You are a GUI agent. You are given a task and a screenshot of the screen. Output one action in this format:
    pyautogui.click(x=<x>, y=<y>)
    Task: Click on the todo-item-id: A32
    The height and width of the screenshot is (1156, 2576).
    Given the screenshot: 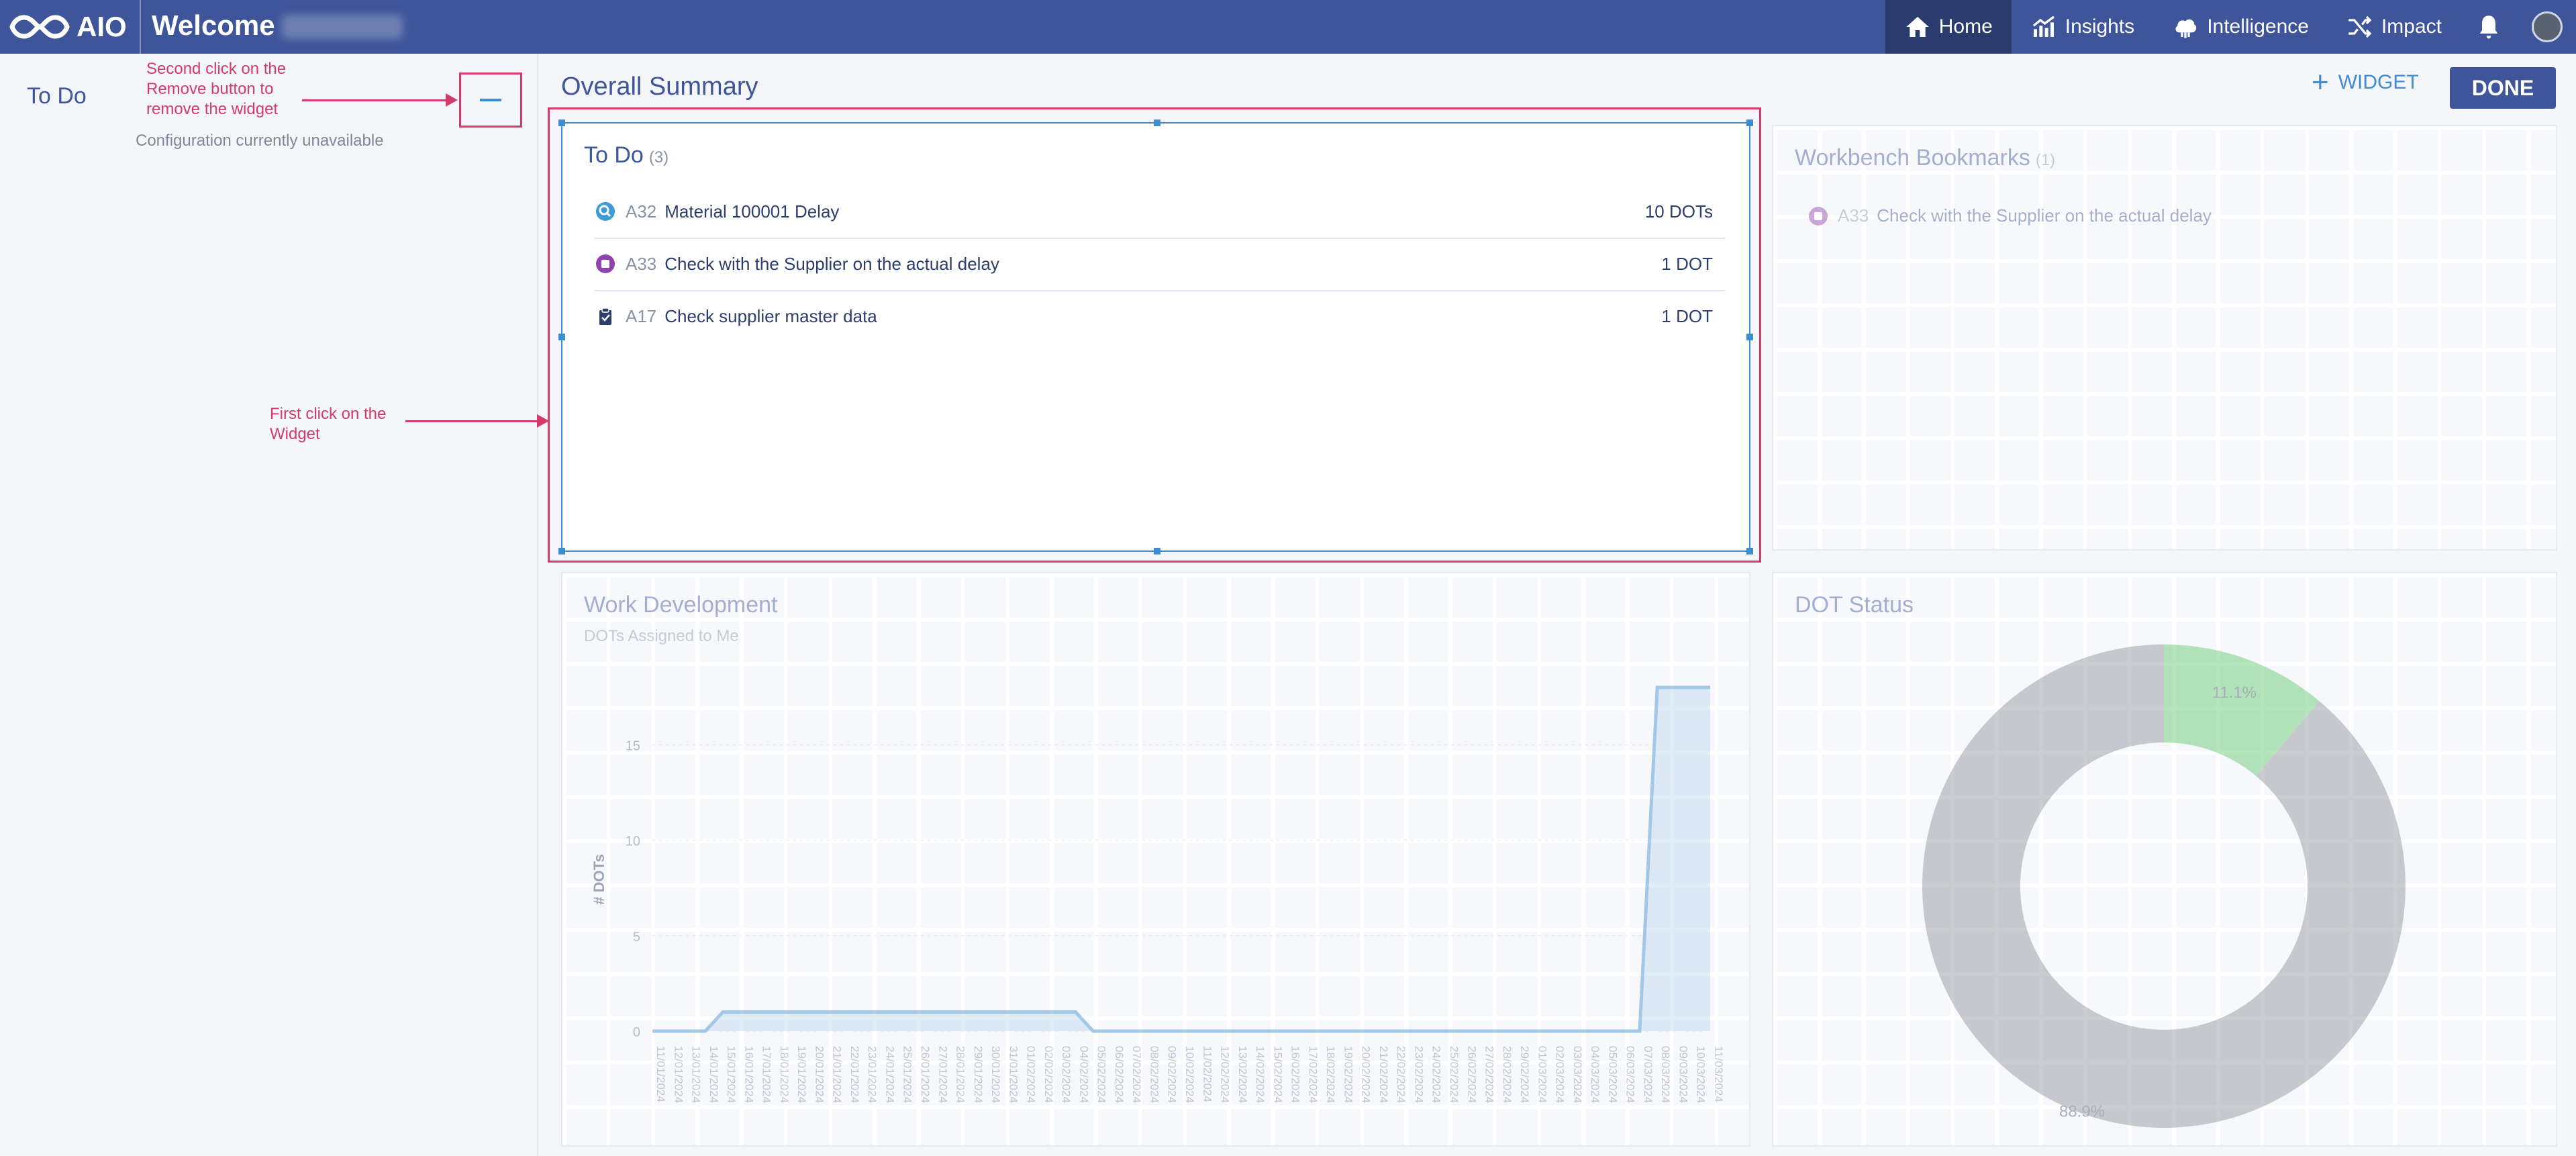 What is the action you would take?
    pyautogui.click(x=641, y=212)
    